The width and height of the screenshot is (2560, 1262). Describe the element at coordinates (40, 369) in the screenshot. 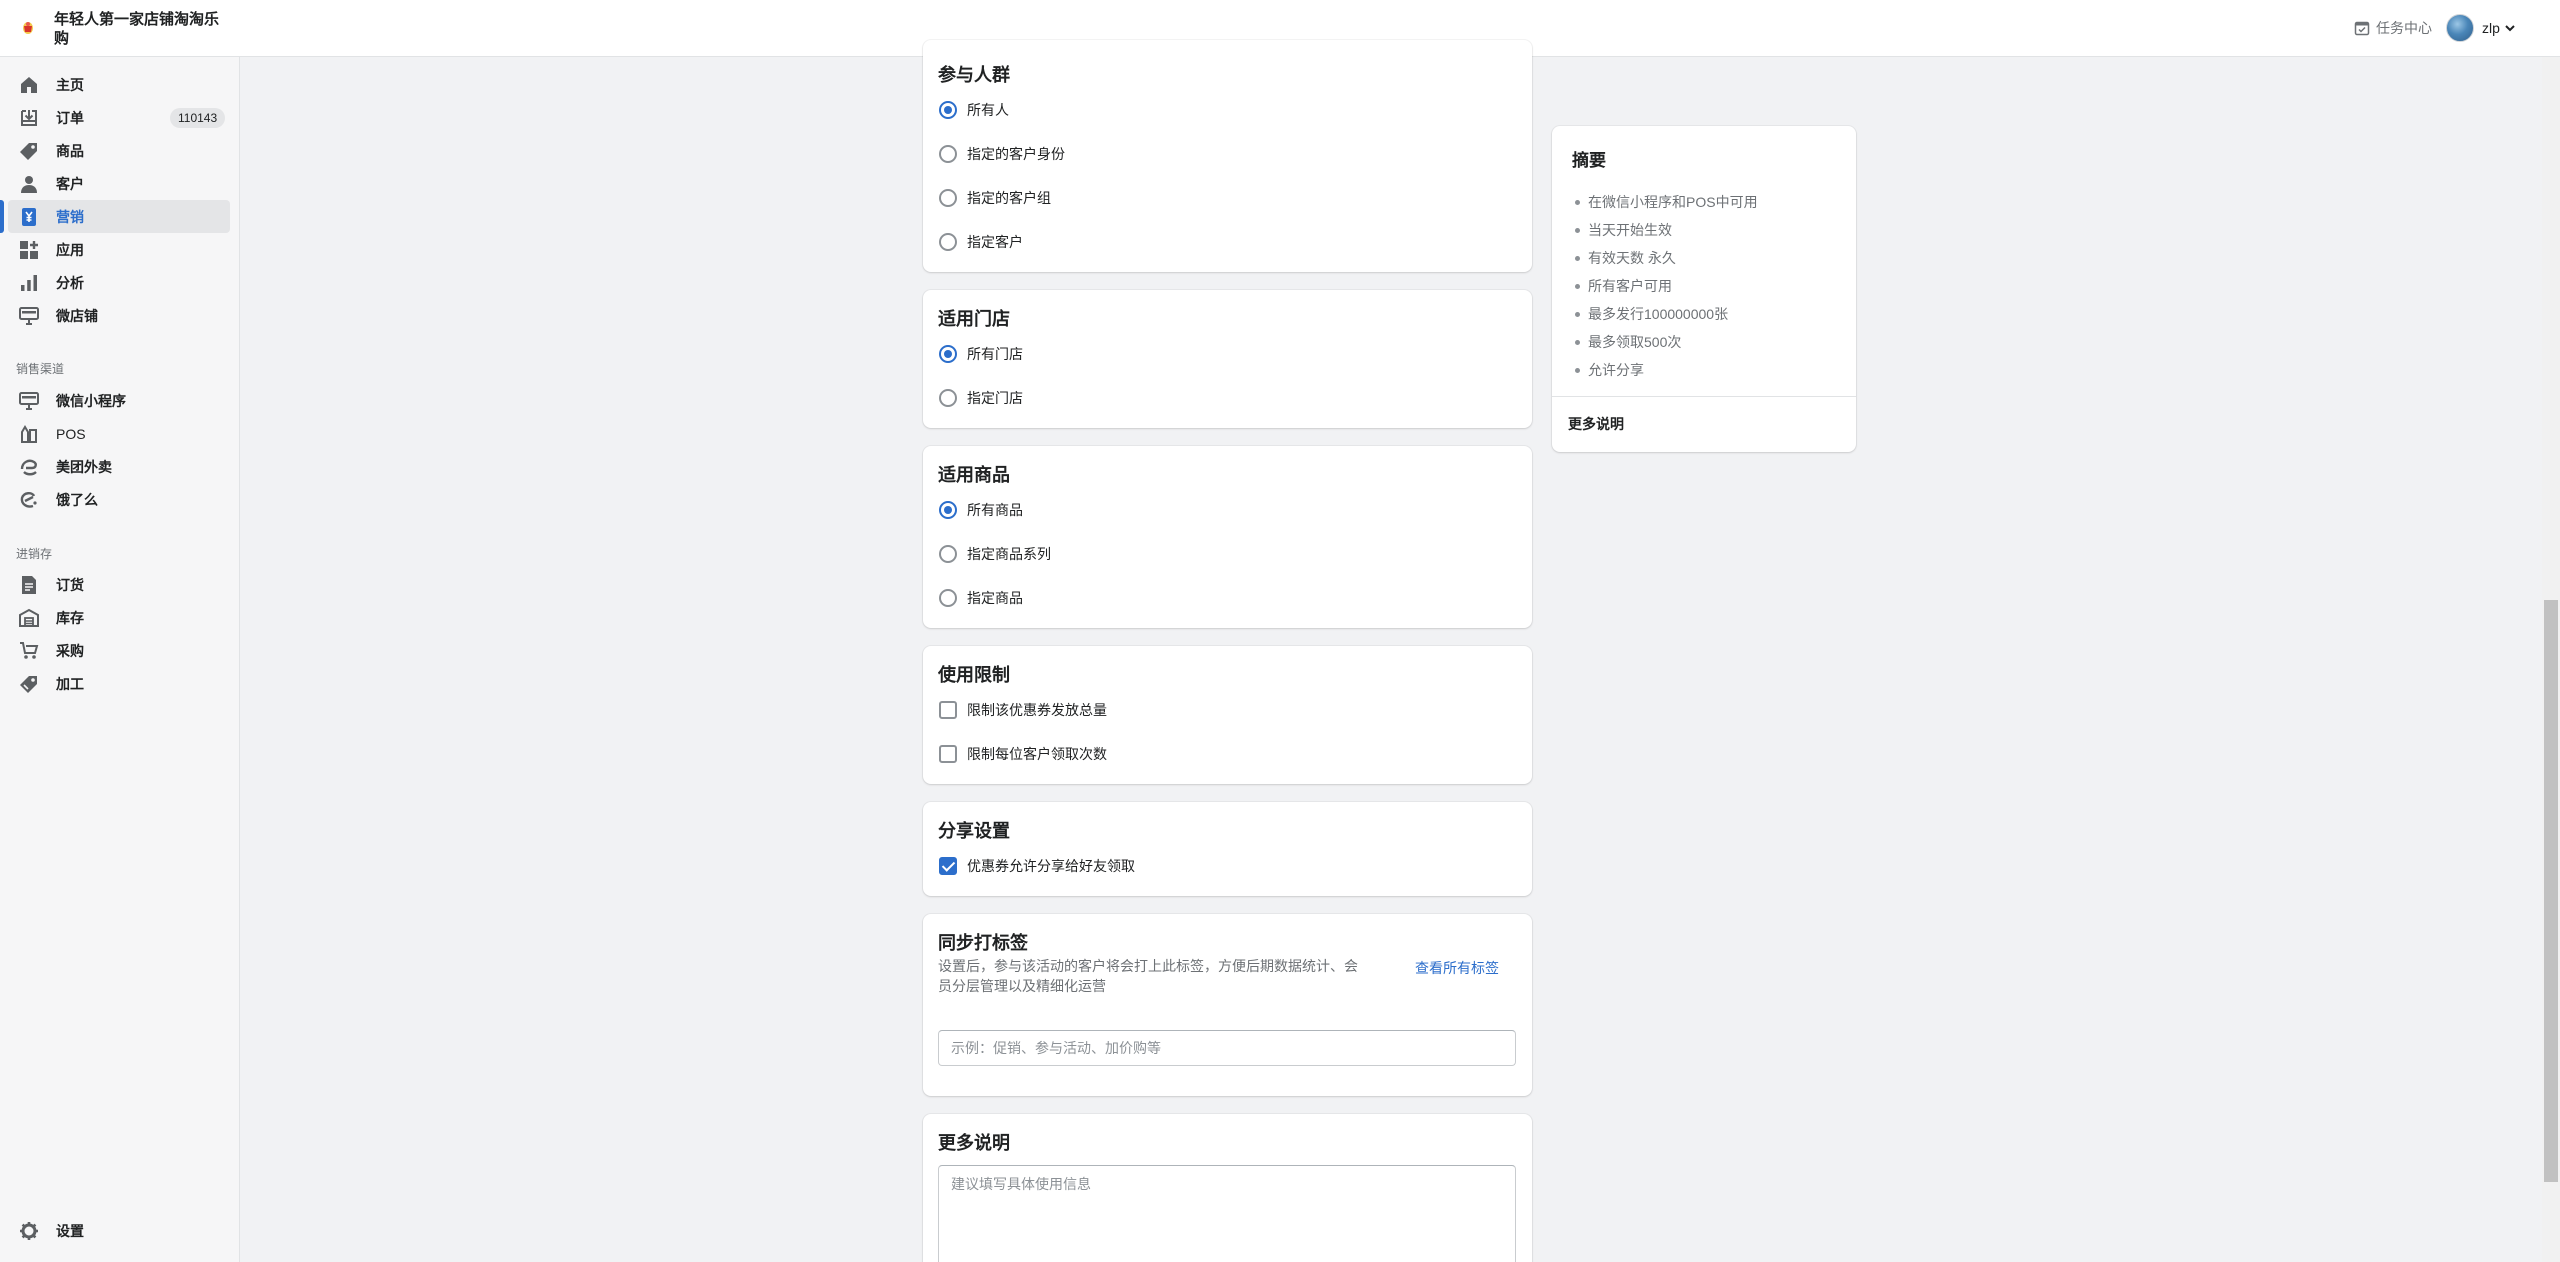

I see `sales-channels-heading: 销售渠道` at that location.